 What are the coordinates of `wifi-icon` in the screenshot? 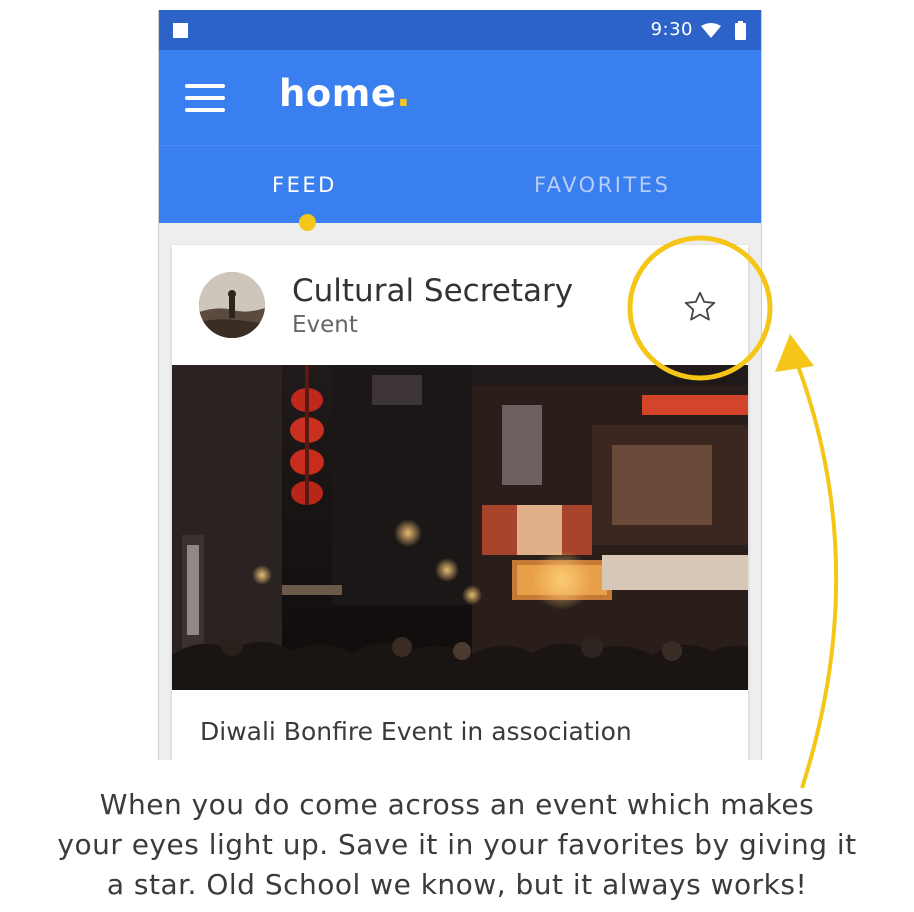 It's located at (711, 30).